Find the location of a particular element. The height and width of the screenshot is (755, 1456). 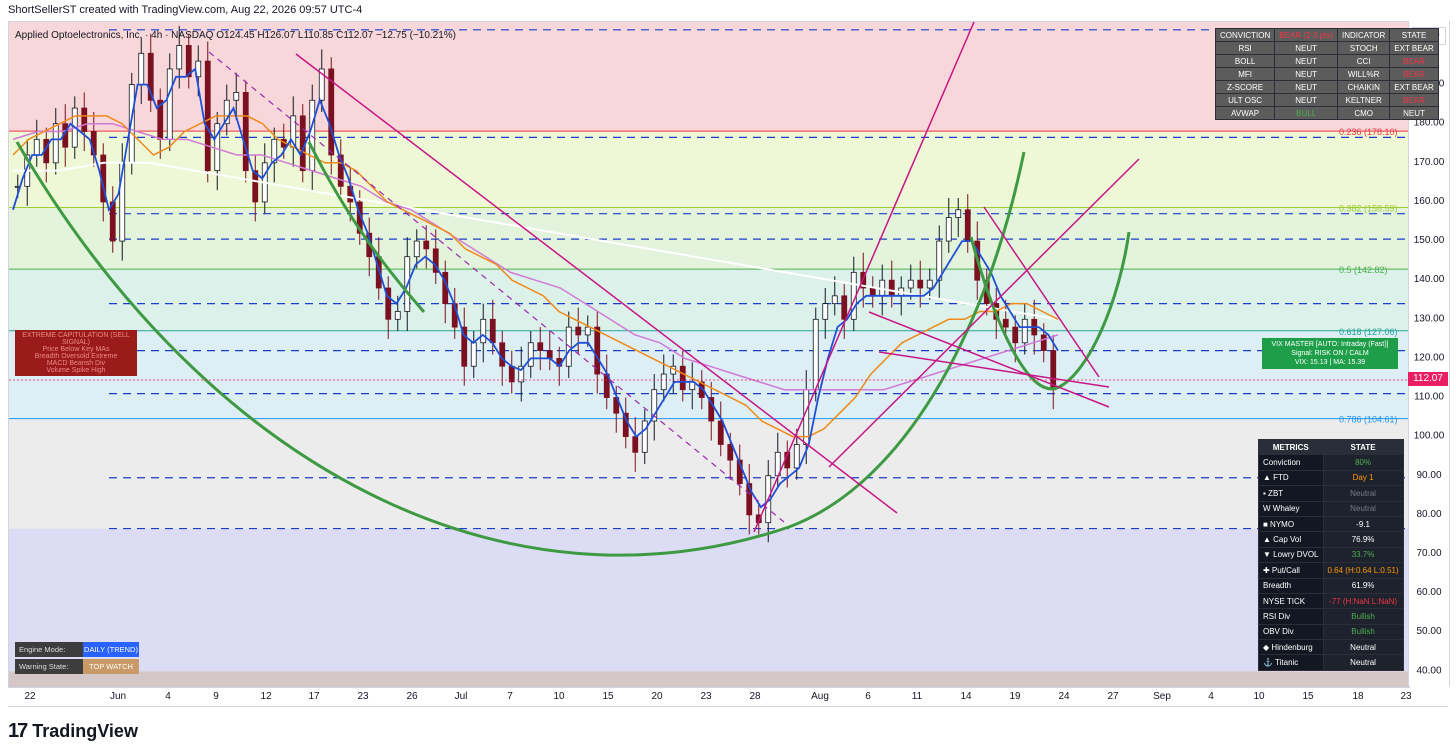

date-tick-label: 14 is located at coordinates (966, 696).